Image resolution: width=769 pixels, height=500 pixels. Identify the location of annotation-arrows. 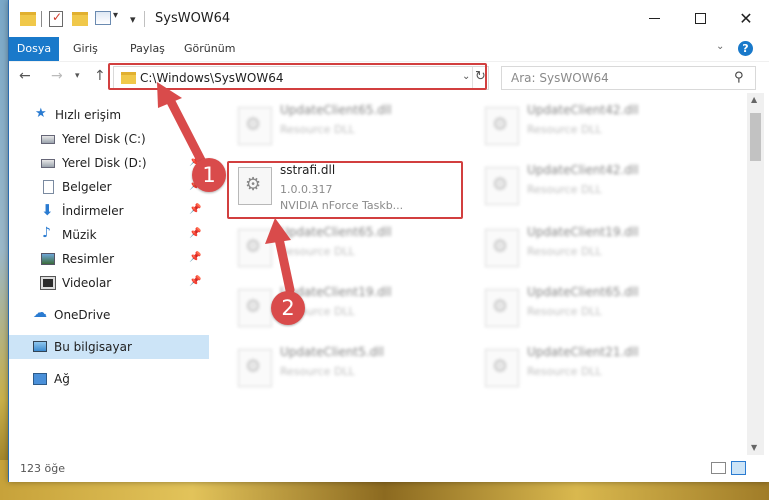
(226, 188).